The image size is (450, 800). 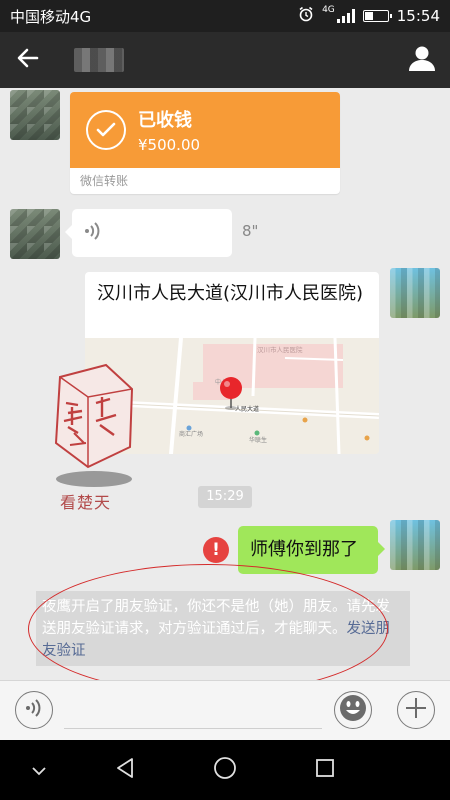 I want to click on chevron-down-icon, so click(x=39, y=770).